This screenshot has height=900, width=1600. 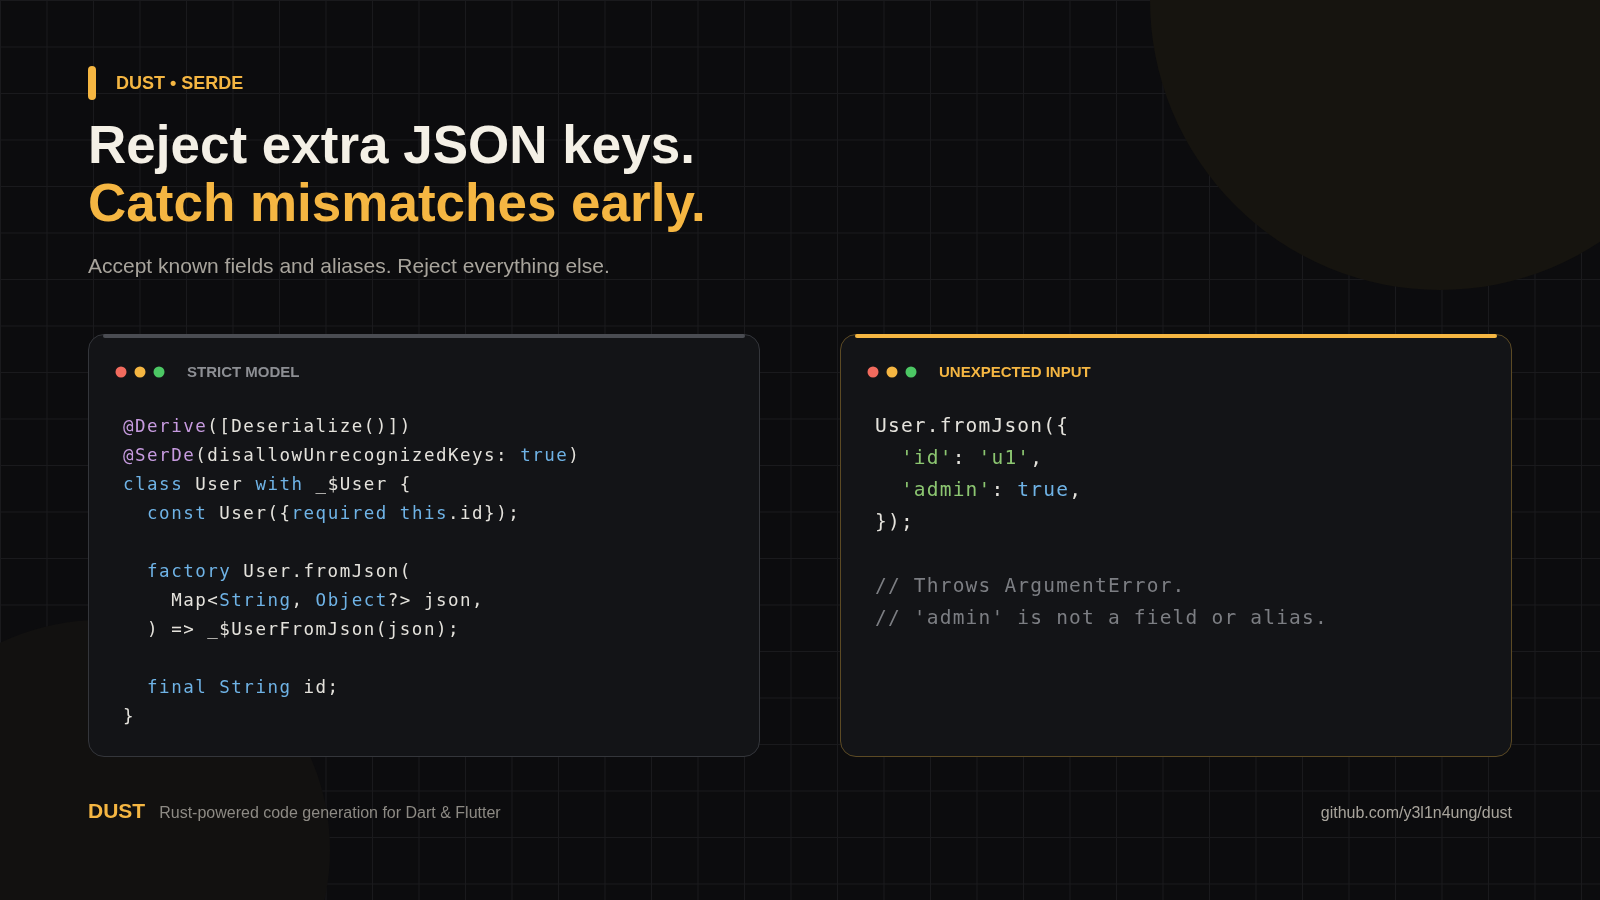 What do you see at coordinates (392, 145) in the screenshot?
I see `headline: Reject extra JSON keys.` at bounding box center [392, 145].